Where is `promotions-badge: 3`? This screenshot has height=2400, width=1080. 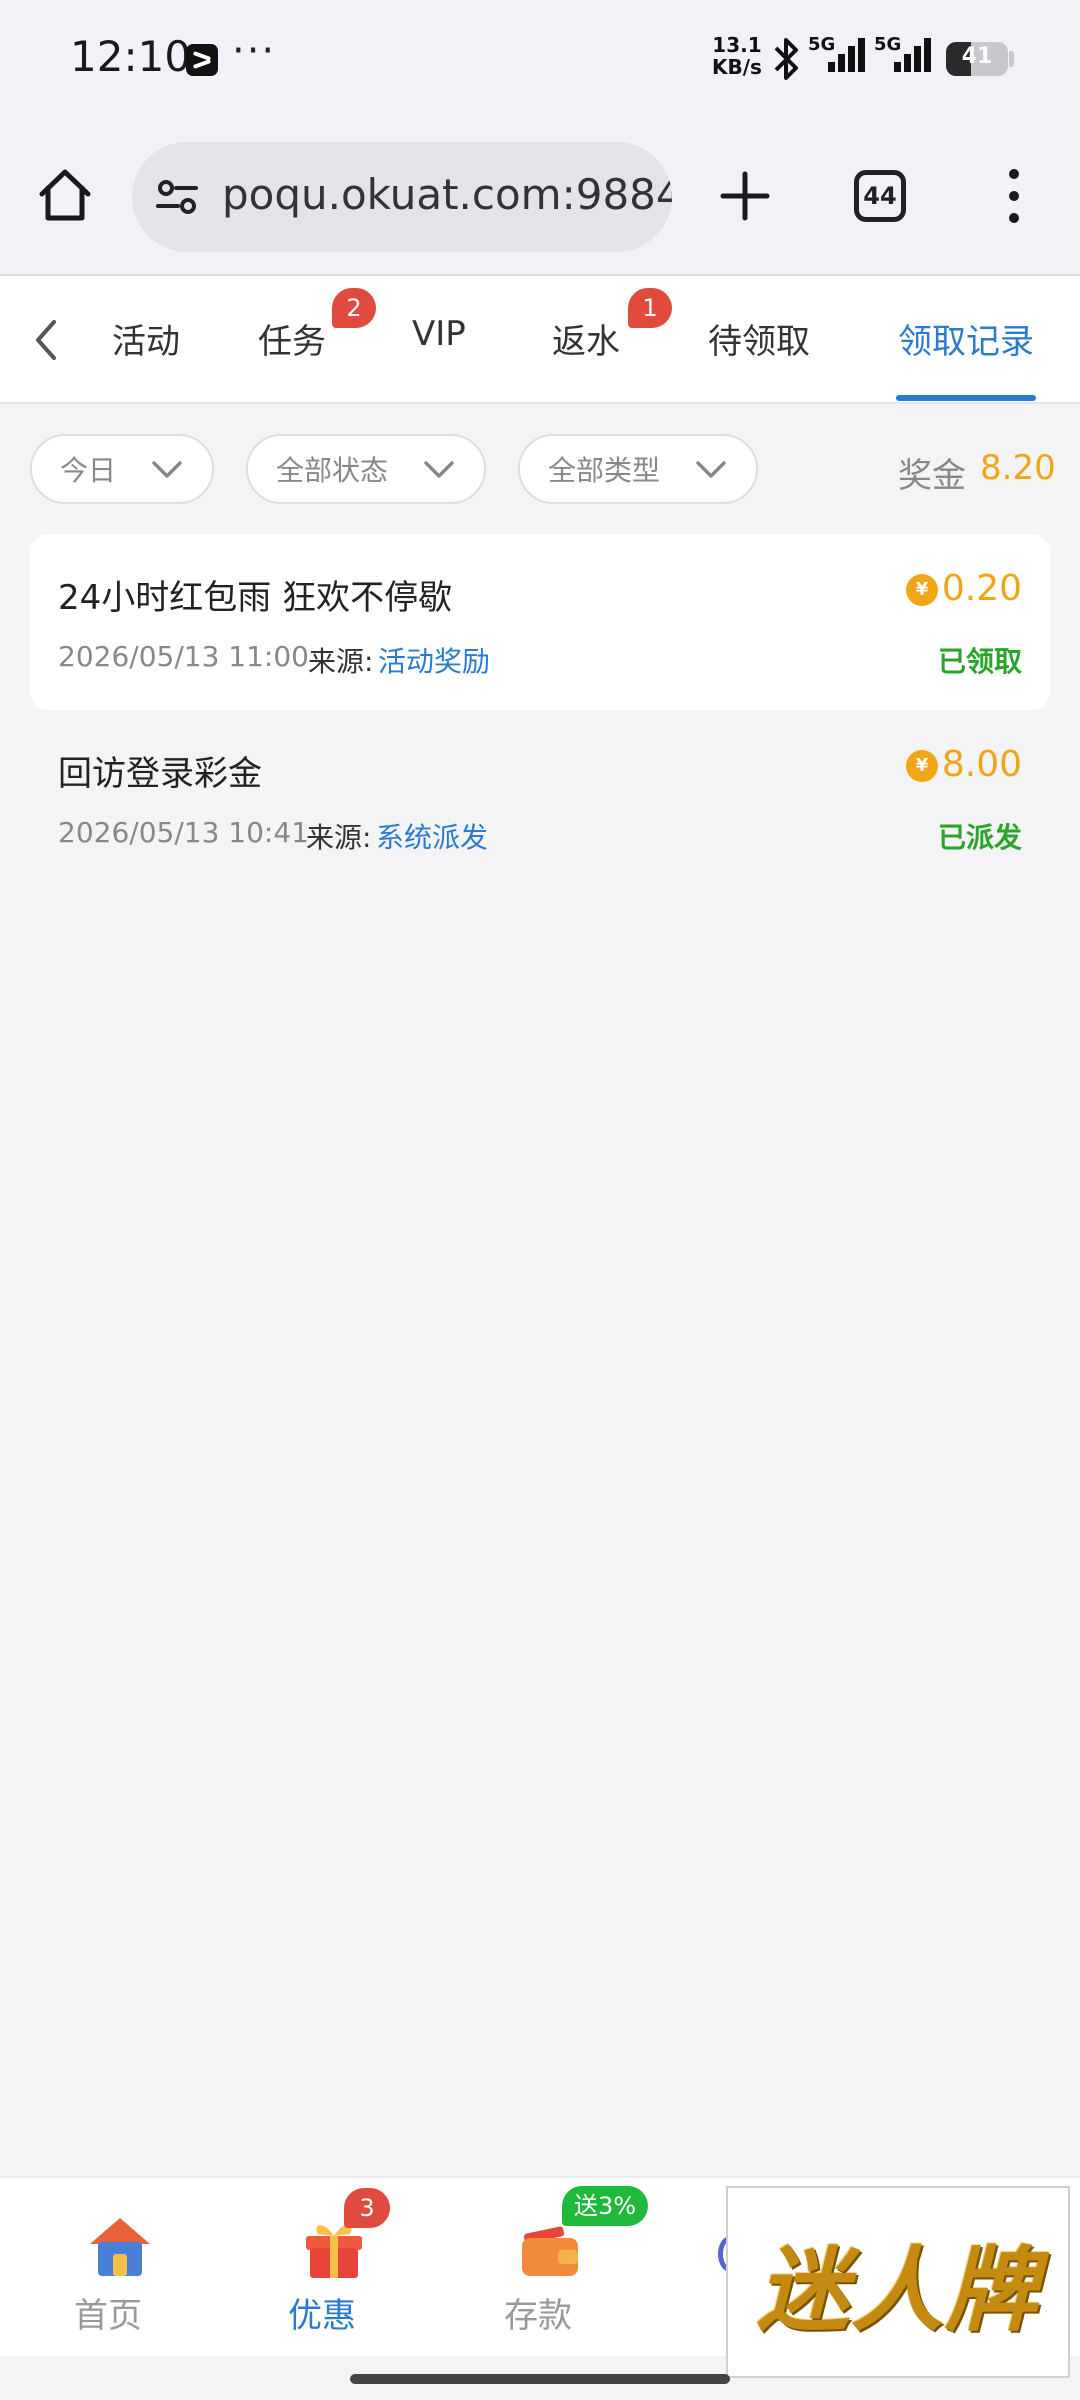
promotions-badge: 3 is located at coordinates (367, 2208).